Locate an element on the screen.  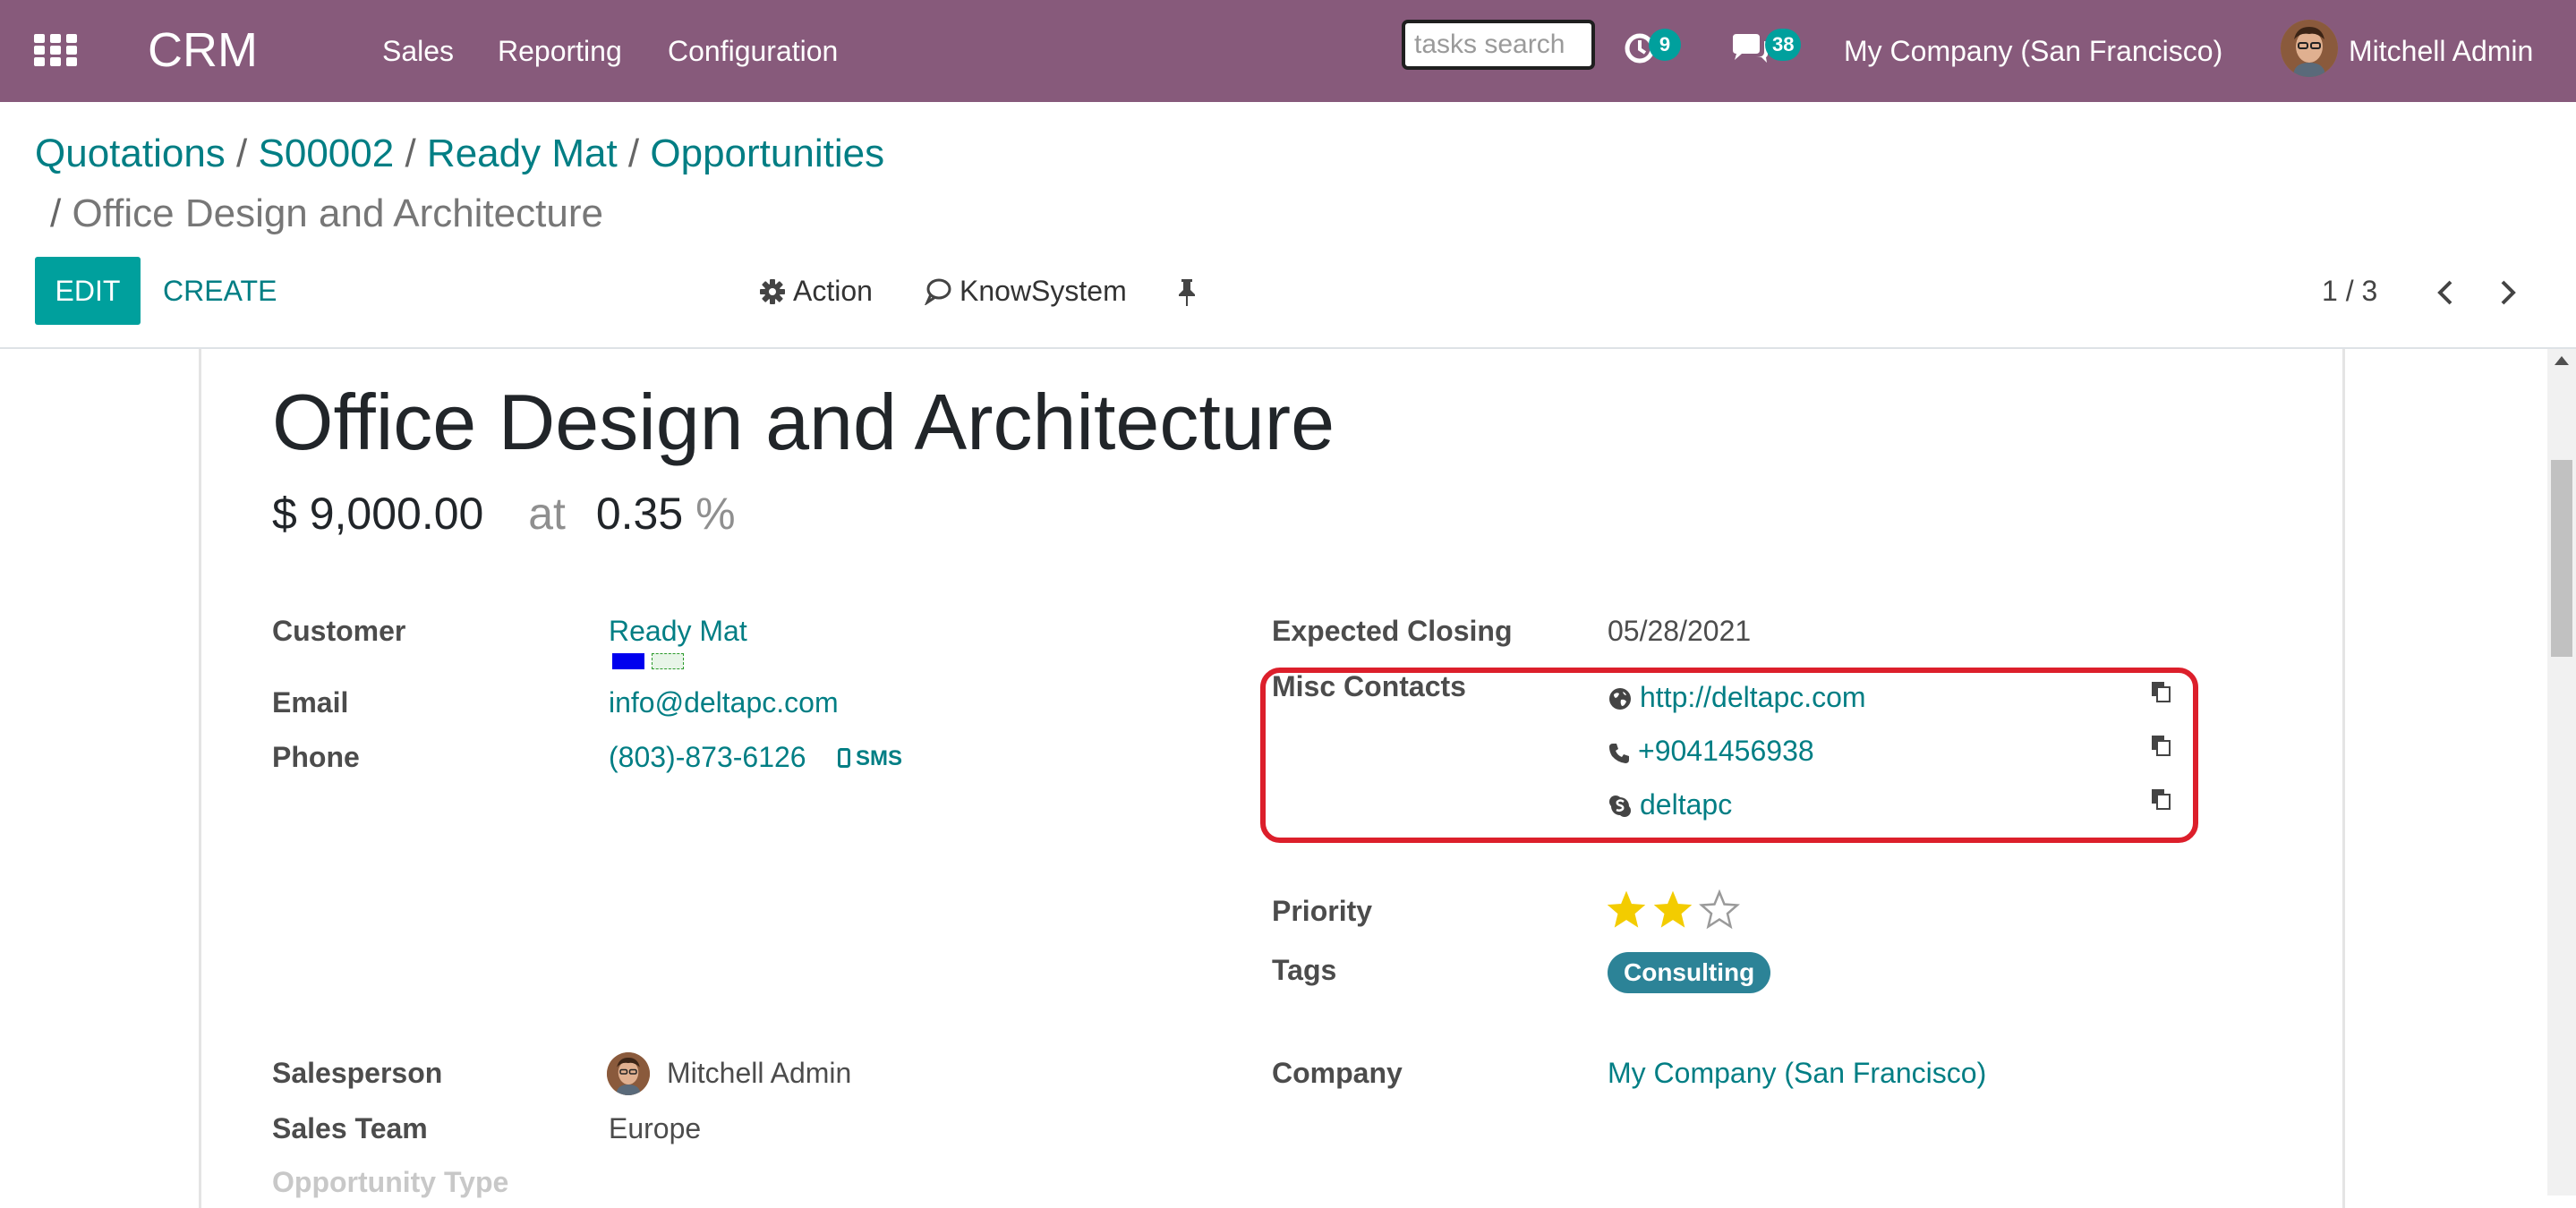
website-link: http://deltapc.com is located at coordinates (1753, 697).